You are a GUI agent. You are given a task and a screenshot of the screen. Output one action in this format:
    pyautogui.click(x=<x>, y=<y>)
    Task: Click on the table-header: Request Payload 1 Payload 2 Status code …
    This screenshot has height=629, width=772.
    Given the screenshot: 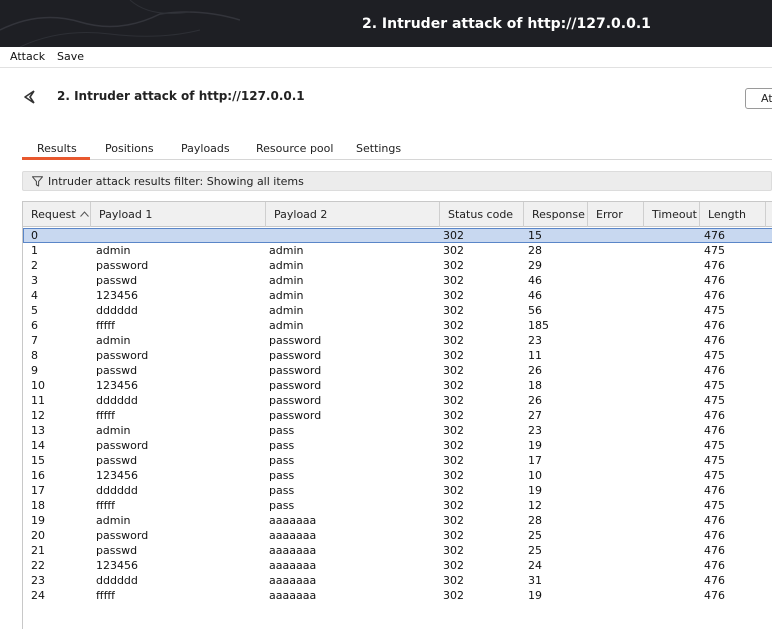 What is the action you would take?
    pyautogui.click(x=397, y=214)
    